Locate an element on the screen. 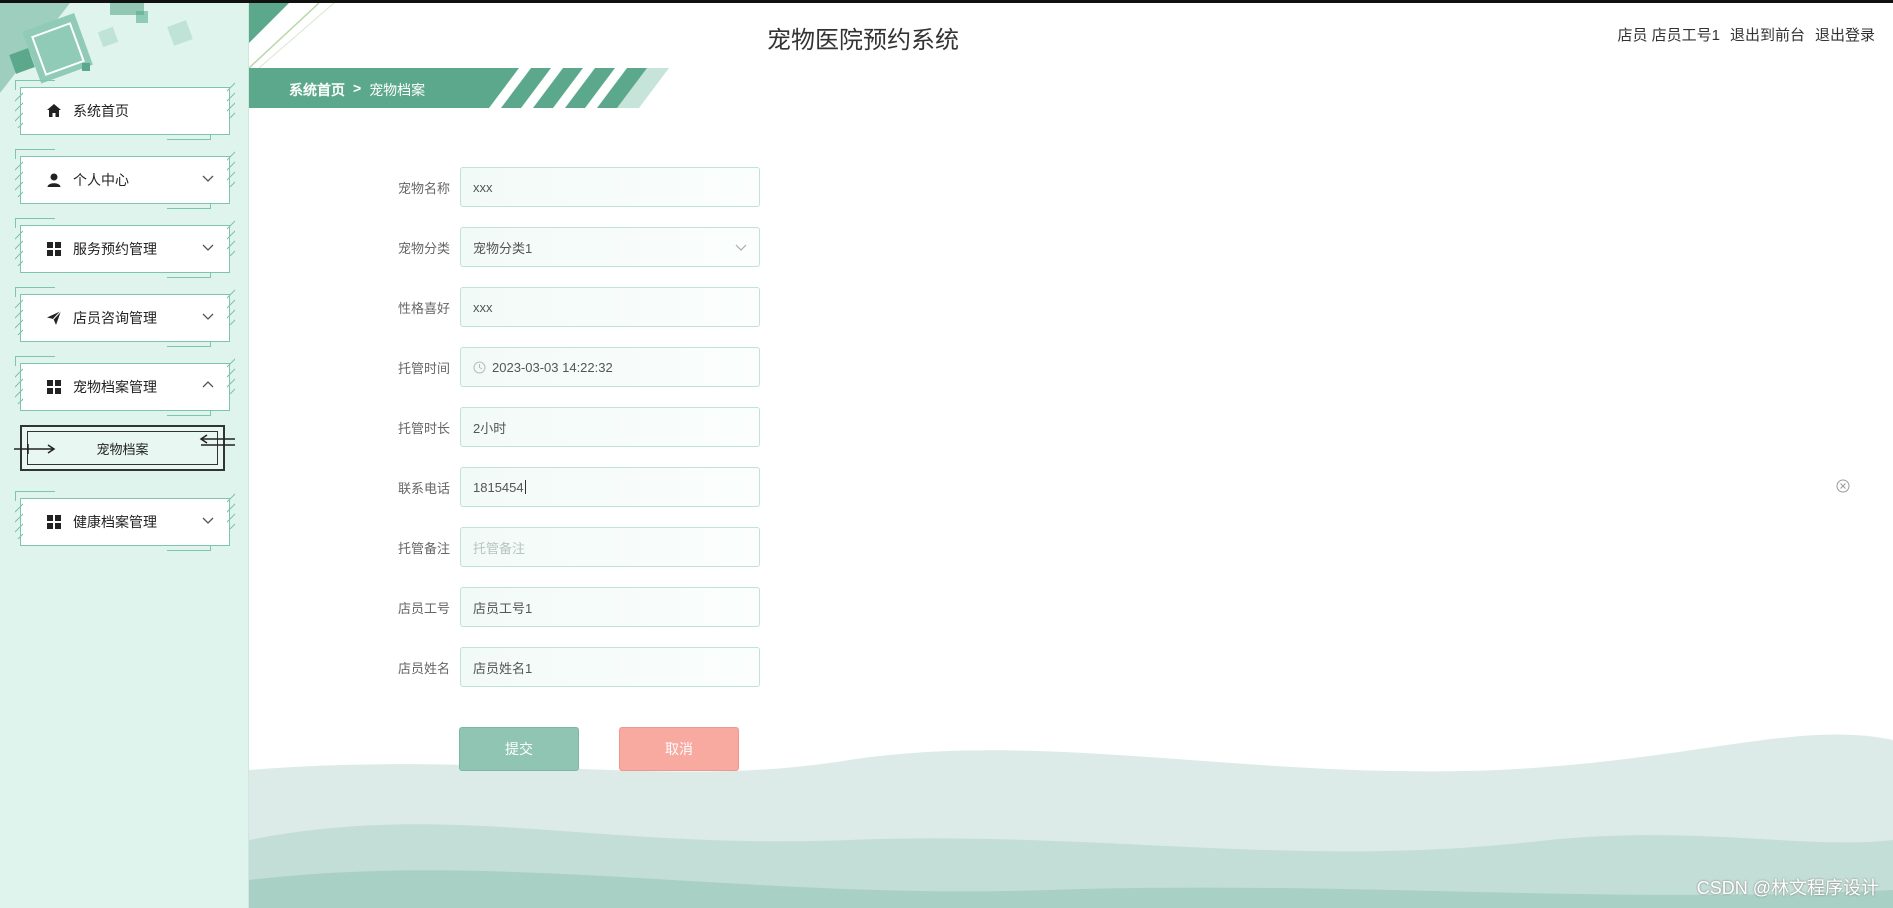 The height and width of the screenshot is (908, 1893). staff-name-input: 店员姓名1 is located at coordinates (610, 667).